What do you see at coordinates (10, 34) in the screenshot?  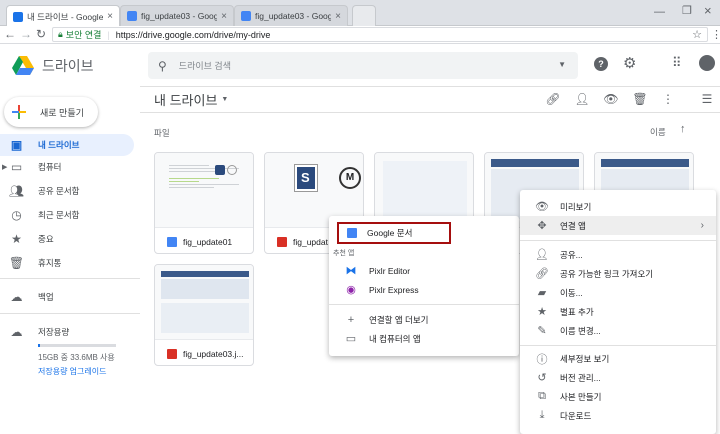 I see `back-arrow-icon: ←` at bounding box center [10, 34].